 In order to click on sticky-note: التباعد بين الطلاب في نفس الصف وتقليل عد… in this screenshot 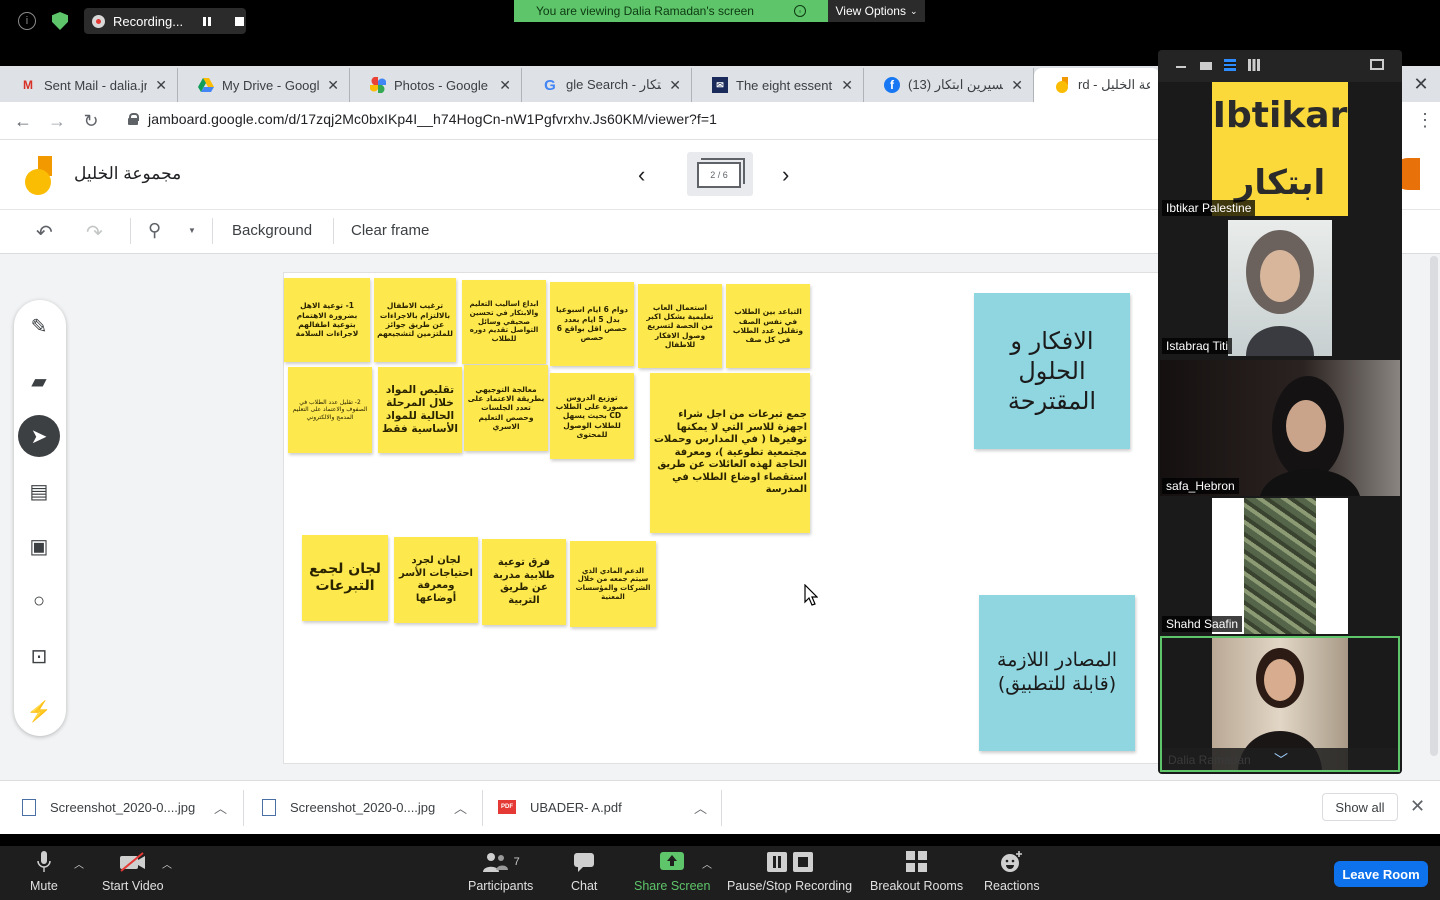, I will do `click(768, 326)`.